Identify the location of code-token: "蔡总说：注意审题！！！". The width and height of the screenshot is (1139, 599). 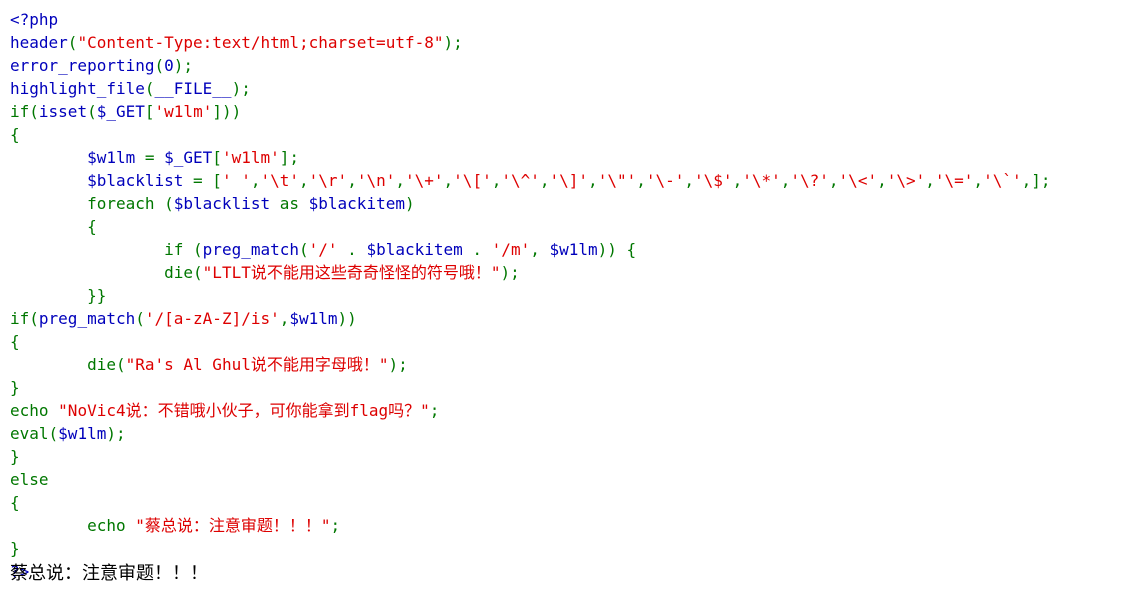
(233, 525).